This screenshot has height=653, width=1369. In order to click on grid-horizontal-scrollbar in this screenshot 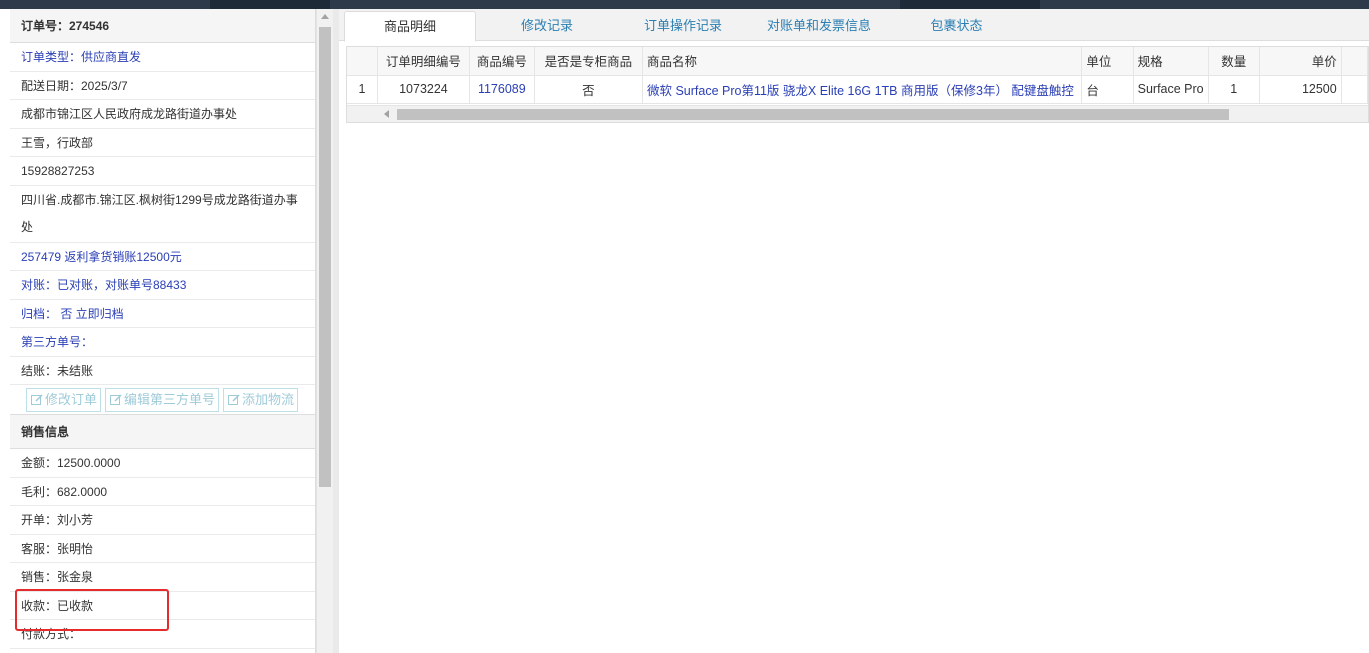, I will do `click(857, 113)`.